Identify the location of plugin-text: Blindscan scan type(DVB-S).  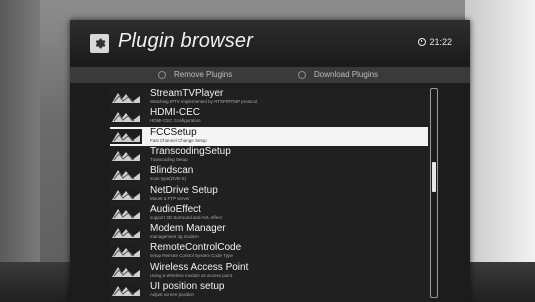
(171, 173).